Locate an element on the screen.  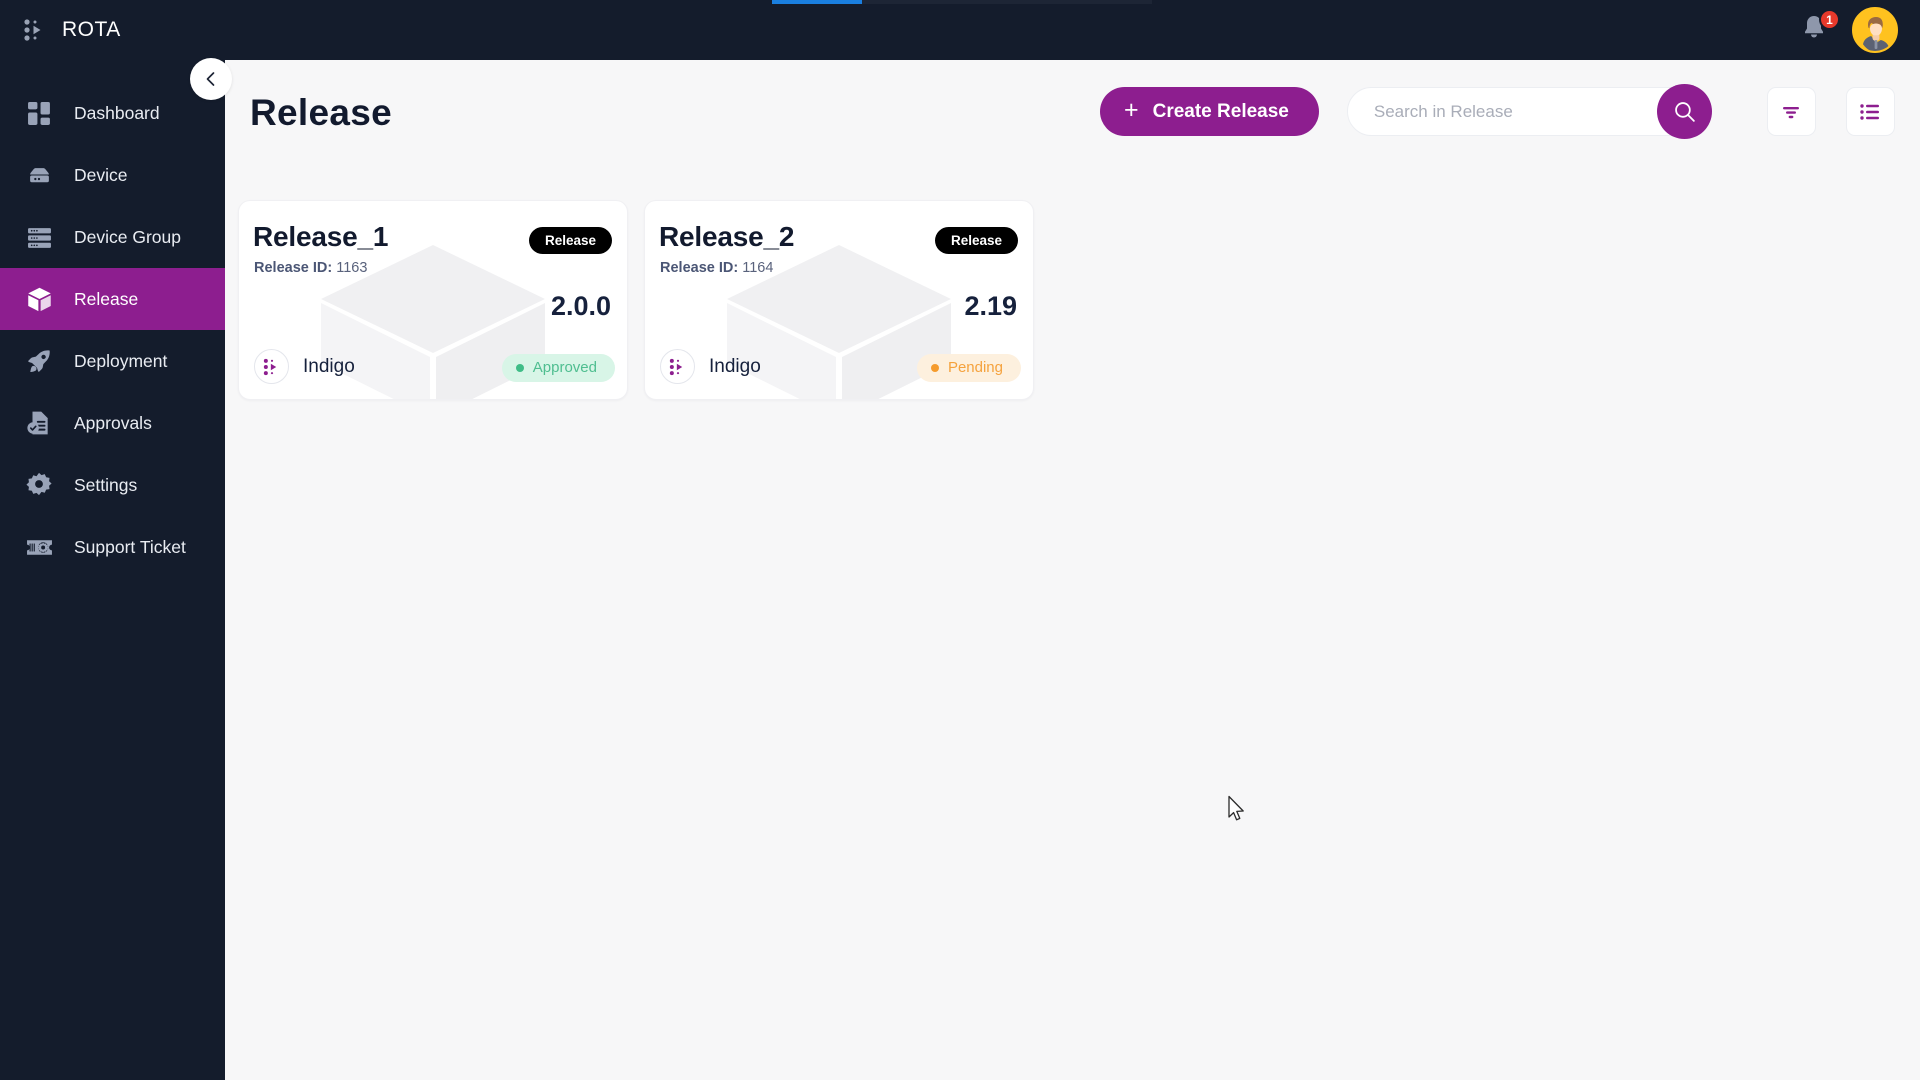
sidebar: Dashboard Device Device Group Release De is located at coordinates (112, 540).